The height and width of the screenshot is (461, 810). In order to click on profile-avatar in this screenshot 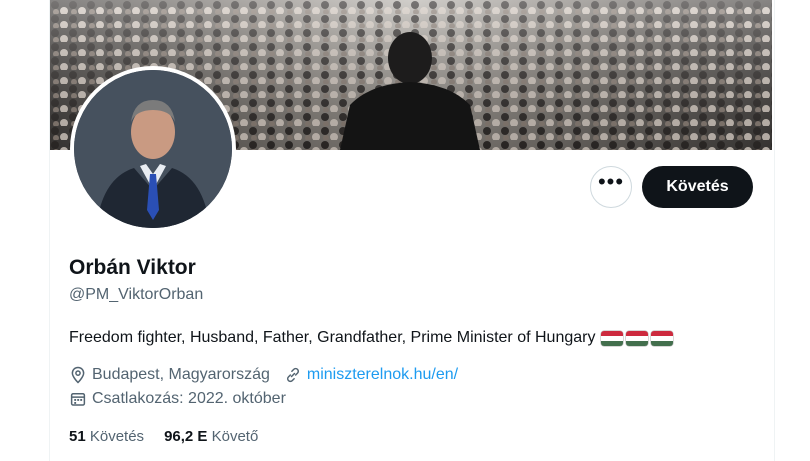, I will do `click(153, 149)`.